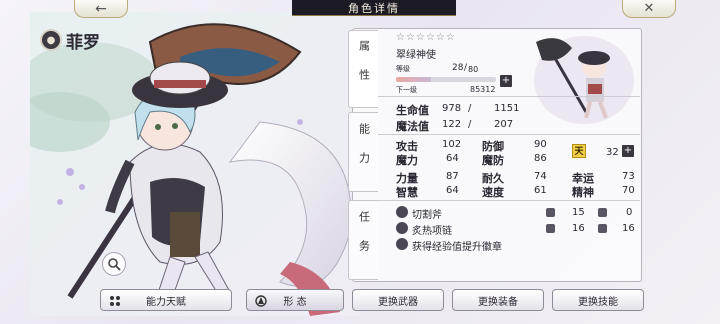 The height and width of the screenshot is (324, 720). I want to click on badge-icon, so click(402, 244).